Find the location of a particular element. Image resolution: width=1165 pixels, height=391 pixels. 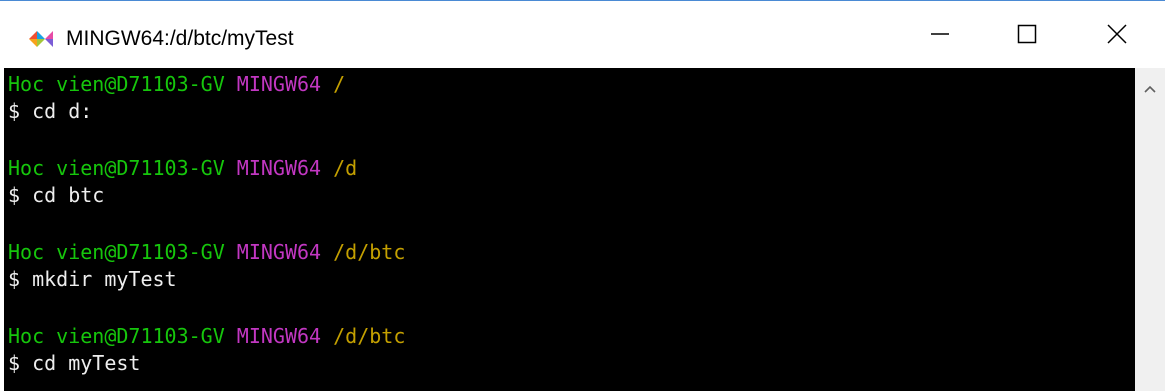

command-line: $ mkdir myTest is located at coordinates (92, 279).